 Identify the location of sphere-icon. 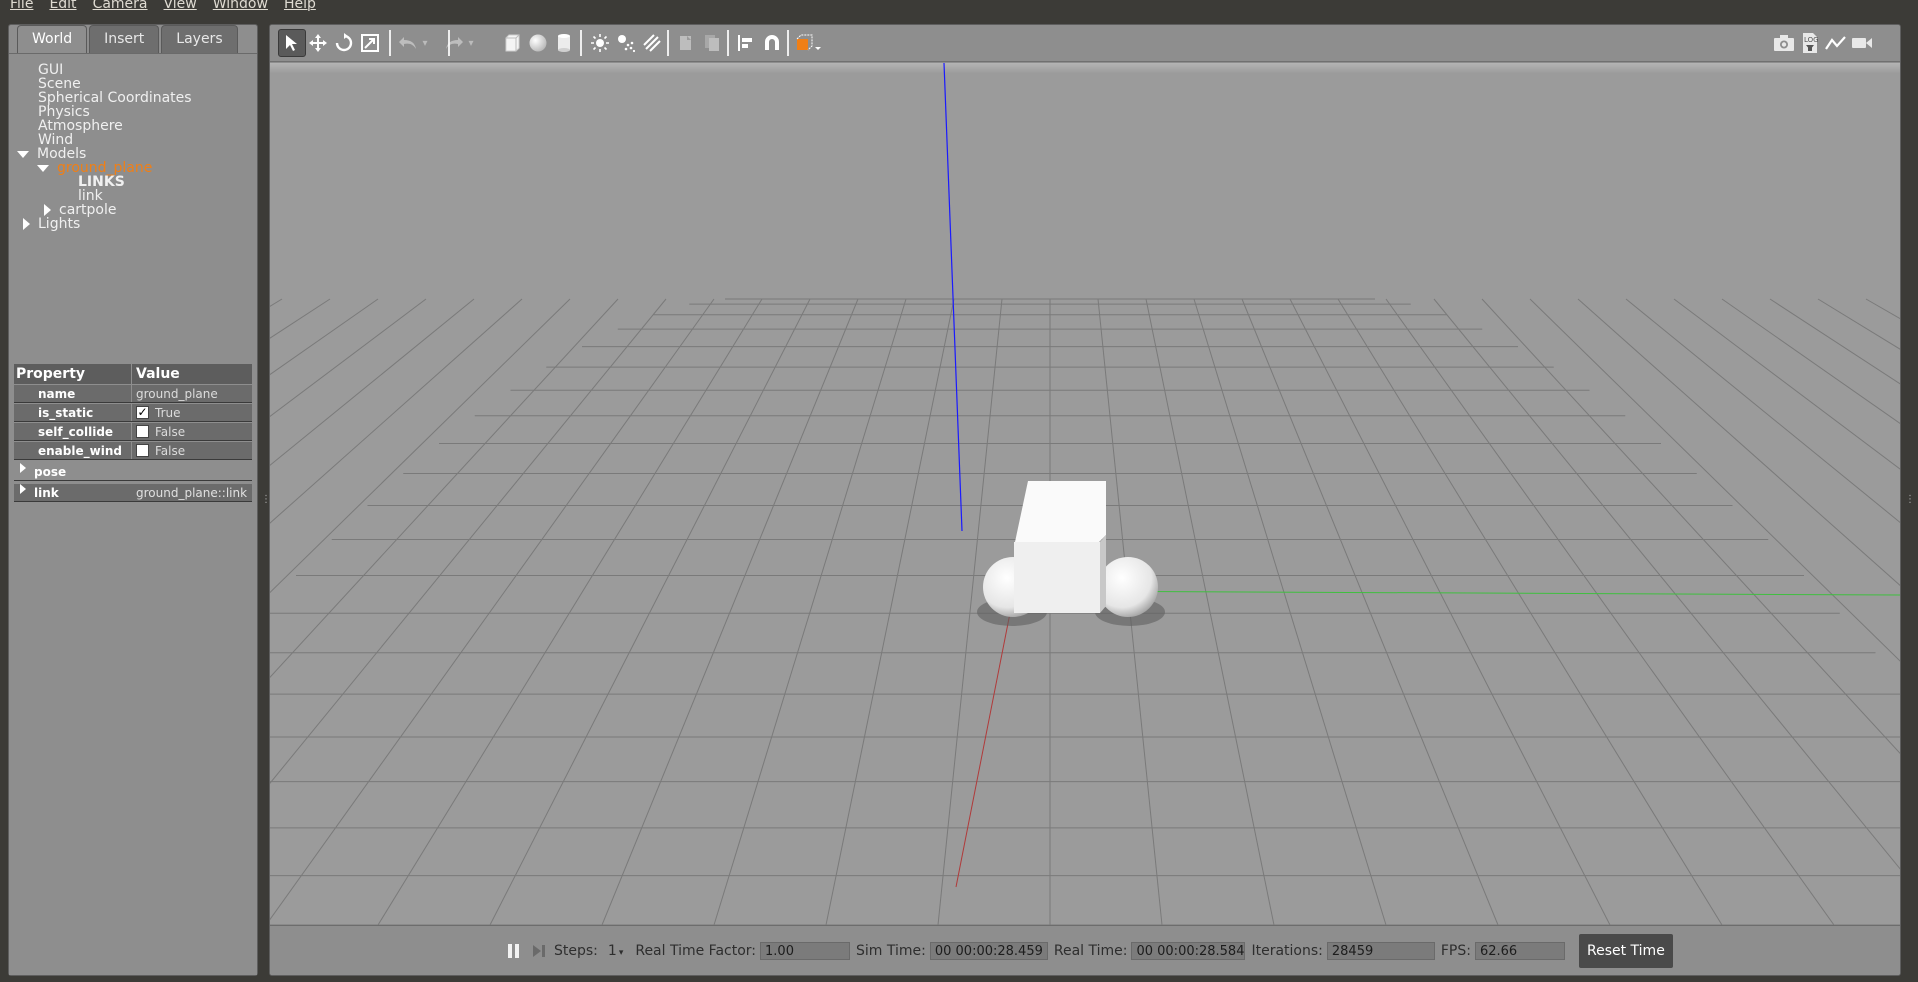
(538, 43).